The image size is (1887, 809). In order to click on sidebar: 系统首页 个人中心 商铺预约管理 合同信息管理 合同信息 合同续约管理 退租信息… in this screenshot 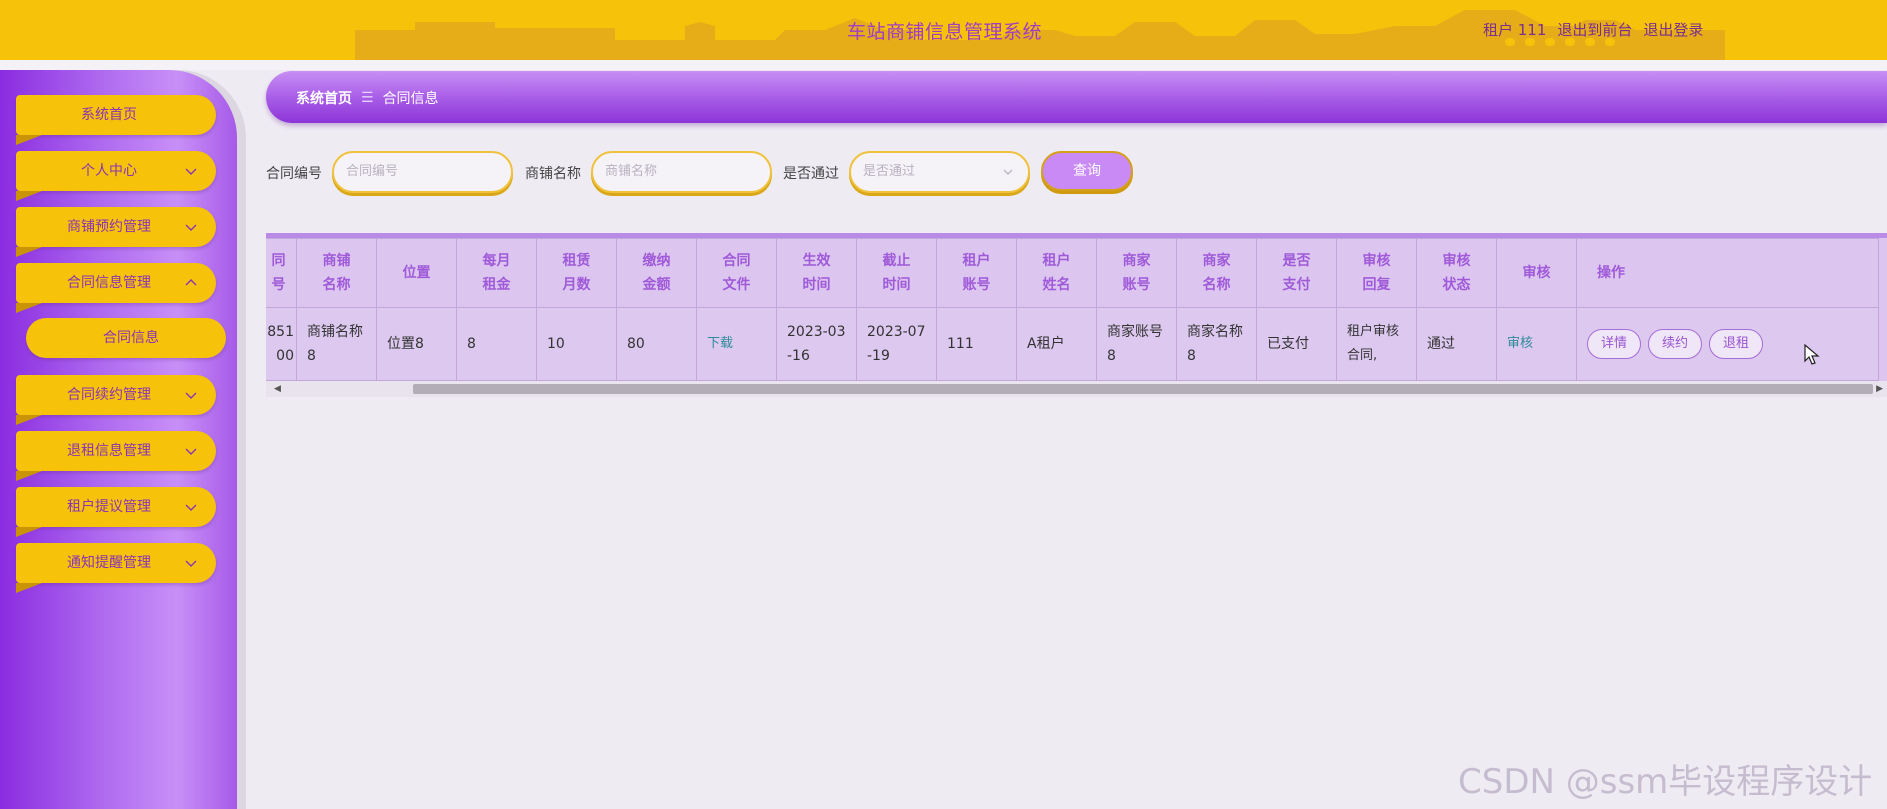, I will do `click(118, 439)`.